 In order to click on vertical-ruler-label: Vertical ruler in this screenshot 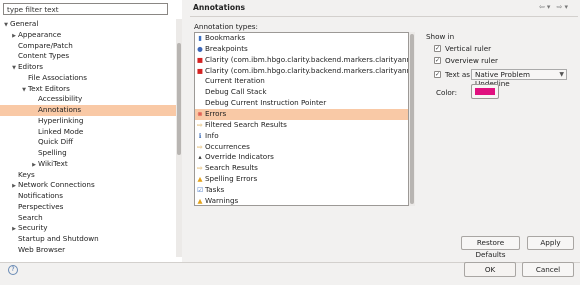, I will do `click(468, 48)`.